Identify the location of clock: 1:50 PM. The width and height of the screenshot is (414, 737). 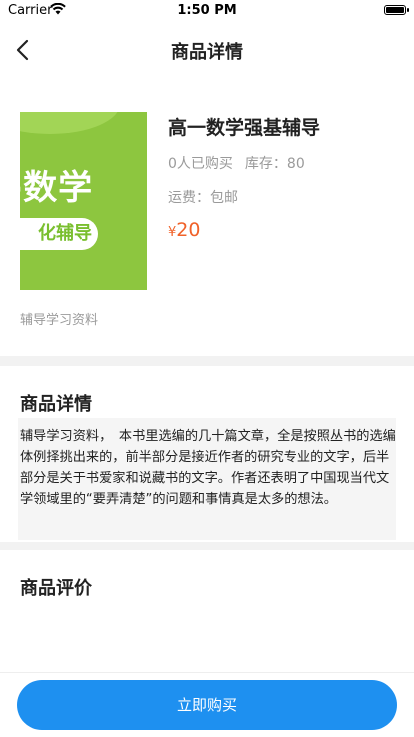
(207, 10).